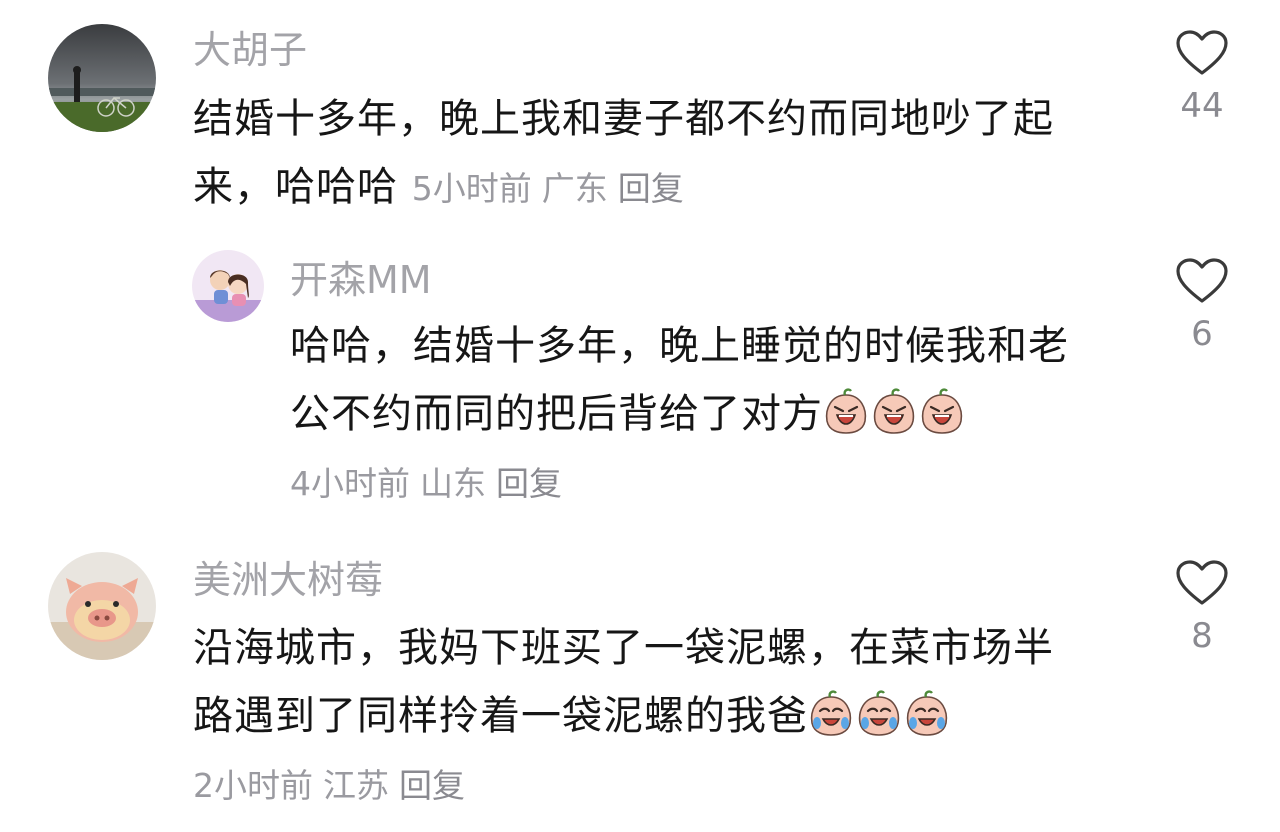 This screenshot has height=832, width=1280. Describe the element at coordinates (1202, 334) in the screenshot. I see `like-count: 6` at that location.